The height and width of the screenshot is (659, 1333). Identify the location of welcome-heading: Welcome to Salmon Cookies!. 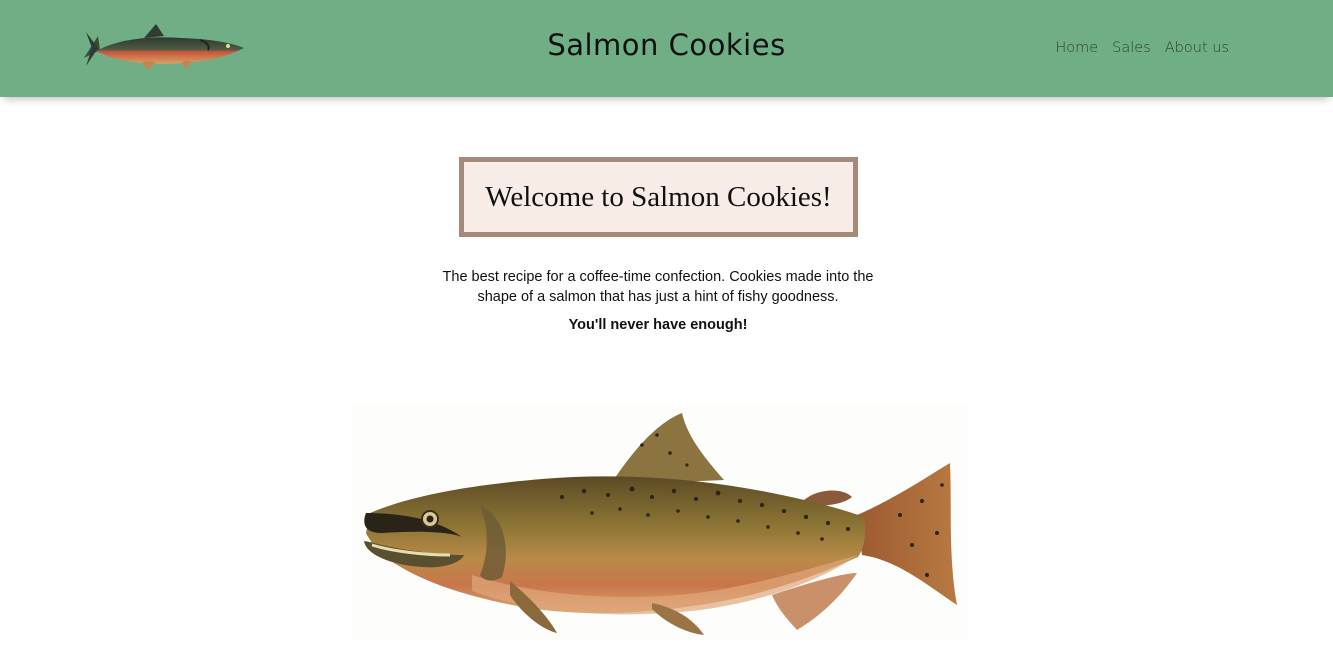
(658, 196).